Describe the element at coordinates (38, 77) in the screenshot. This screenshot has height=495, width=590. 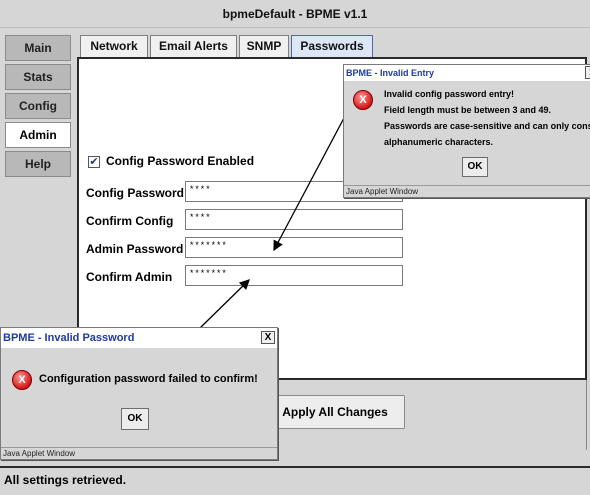
I see `nav-item-stats: Stats` at that location.